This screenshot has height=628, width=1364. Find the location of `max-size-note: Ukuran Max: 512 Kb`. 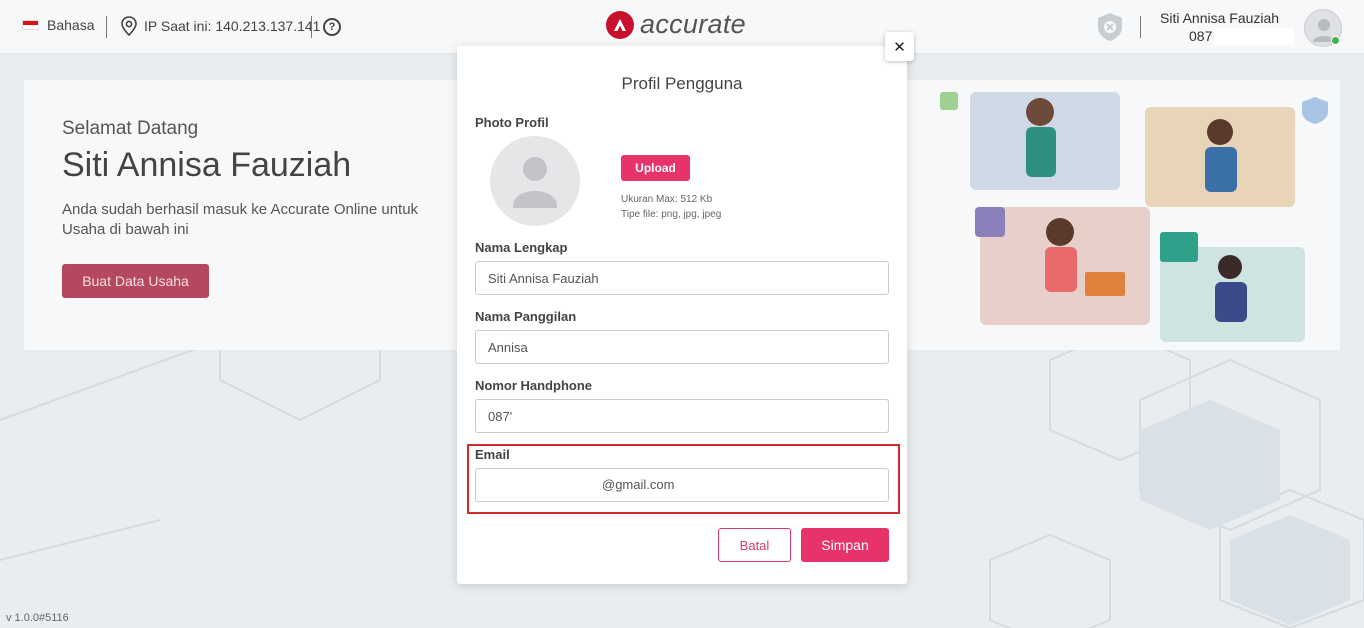

max-size-note: Ukuran Max: 512 Kb is located at coordinates (667, 199).